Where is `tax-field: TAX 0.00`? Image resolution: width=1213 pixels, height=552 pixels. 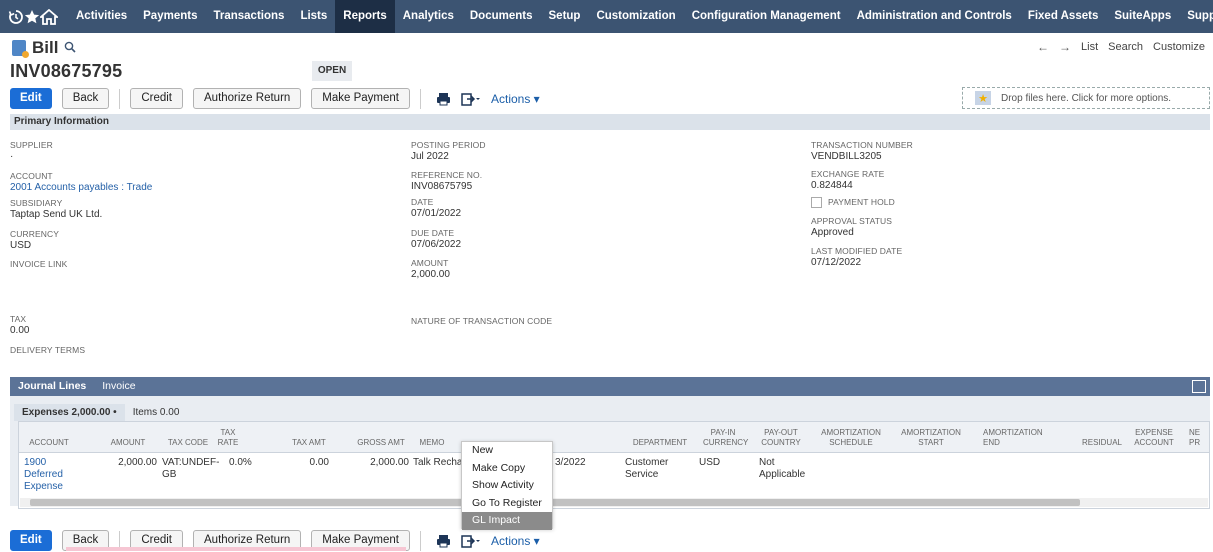
tax-field: TAX 0.00 is located at coordinates (19, 325).